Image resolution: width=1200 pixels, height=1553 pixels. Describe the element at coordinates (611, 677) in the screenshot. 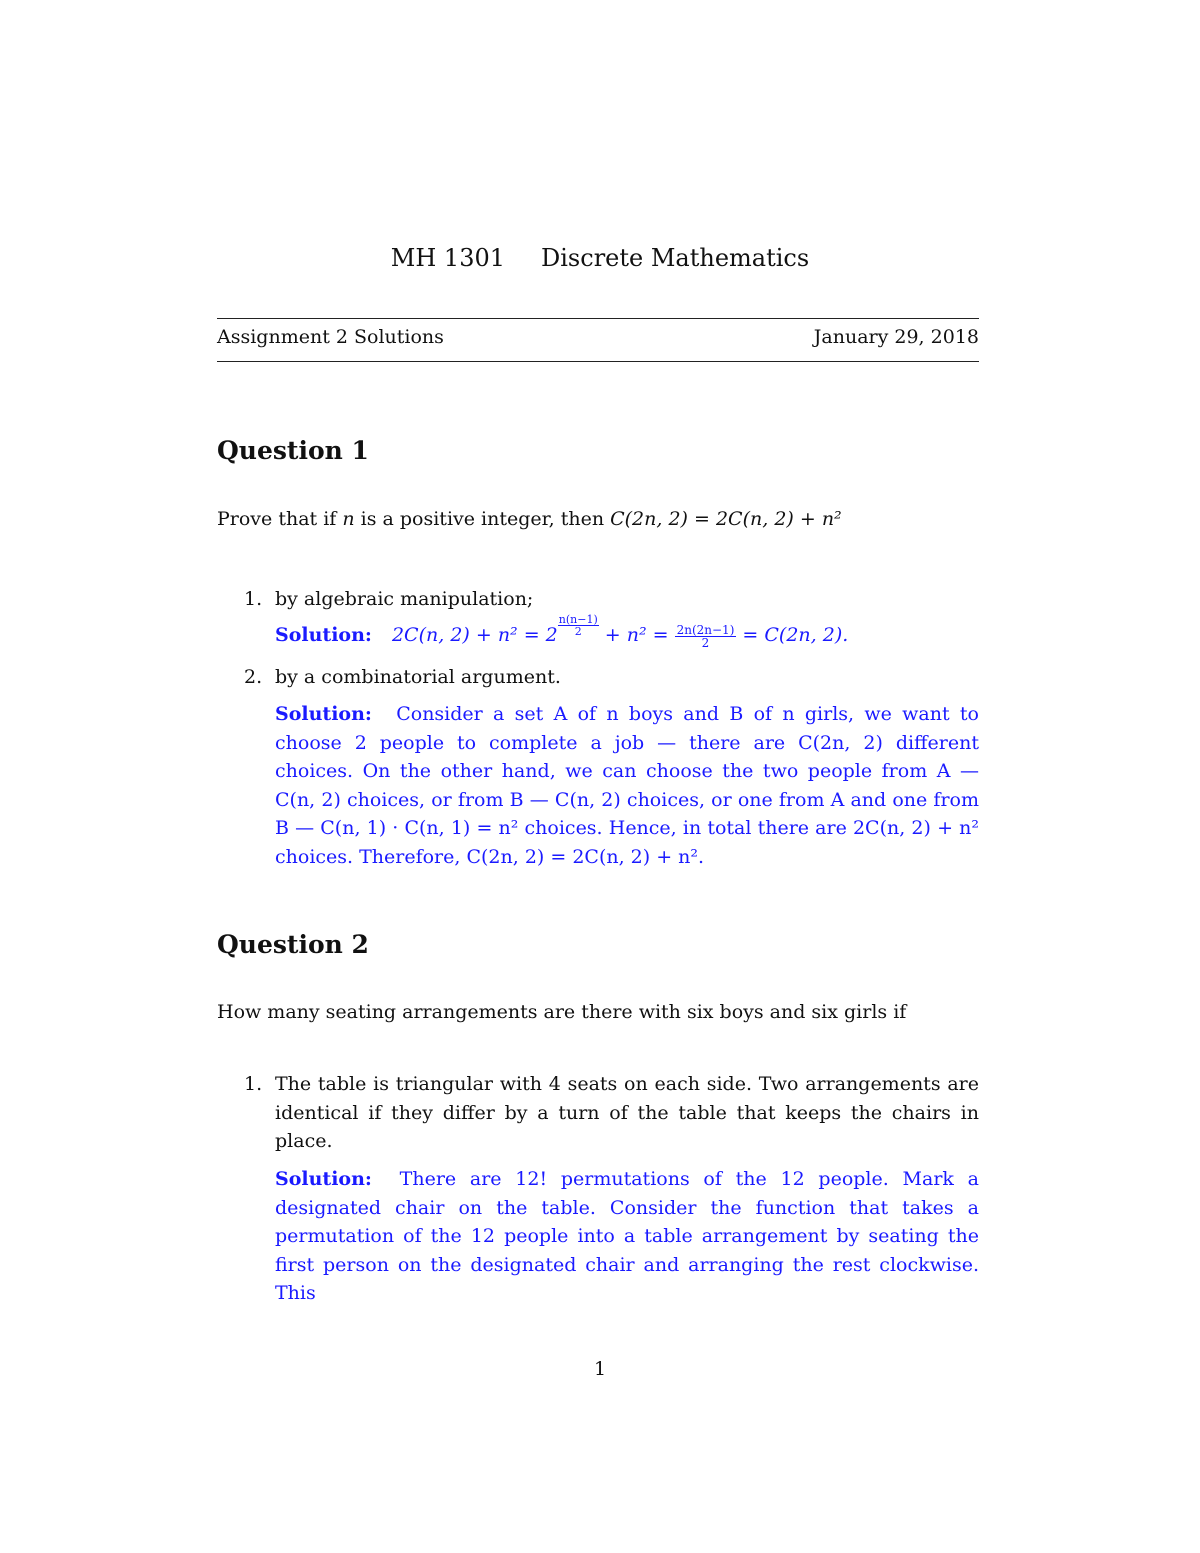

I see `question-1-item-2: 2. by a combinatorial argument.` at that location.